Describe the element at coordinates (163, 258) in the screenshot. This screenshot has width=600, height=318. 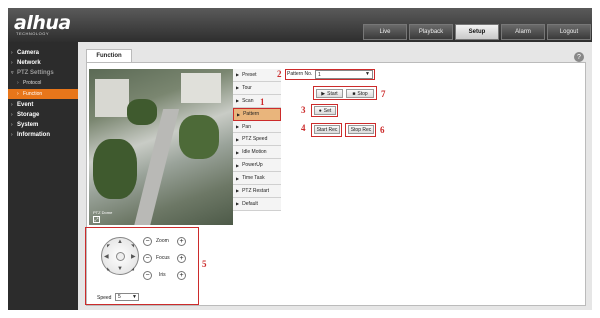
I see `focus-label: Focus` at that location.